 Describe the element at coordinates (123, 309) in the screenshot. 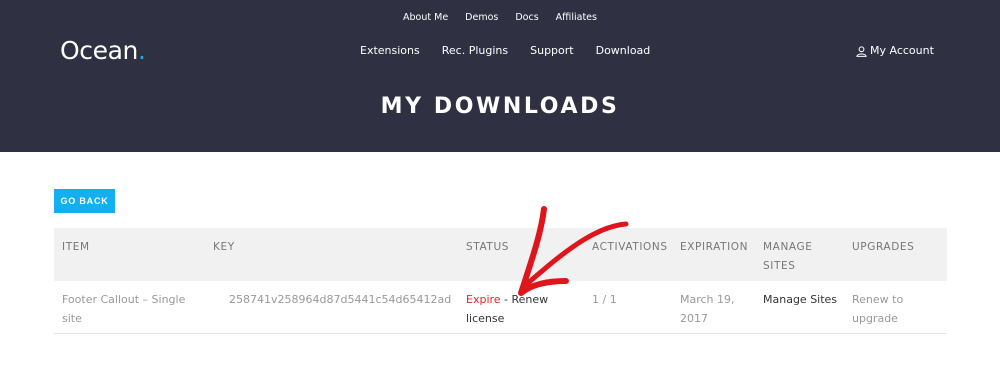

I see `cell-item: Footer Callout – Single site` at that location.